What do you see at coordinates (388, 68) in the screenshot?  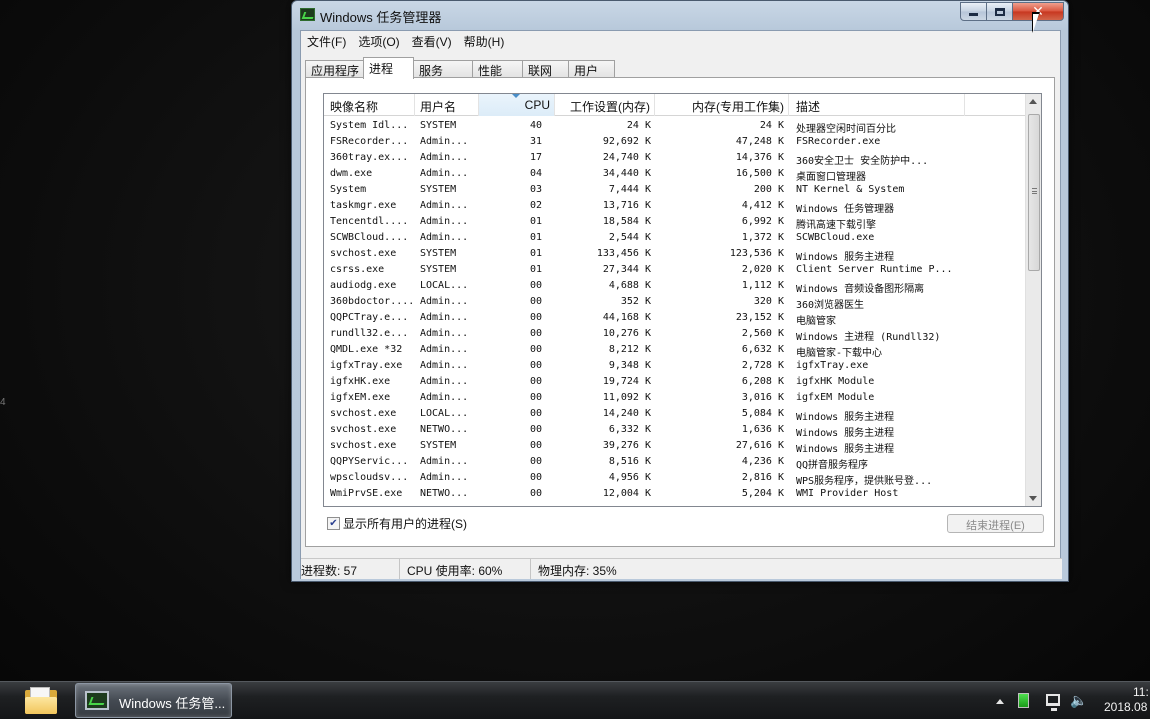 I see `tab-processes: 进程` at bounding box center [388, 68].